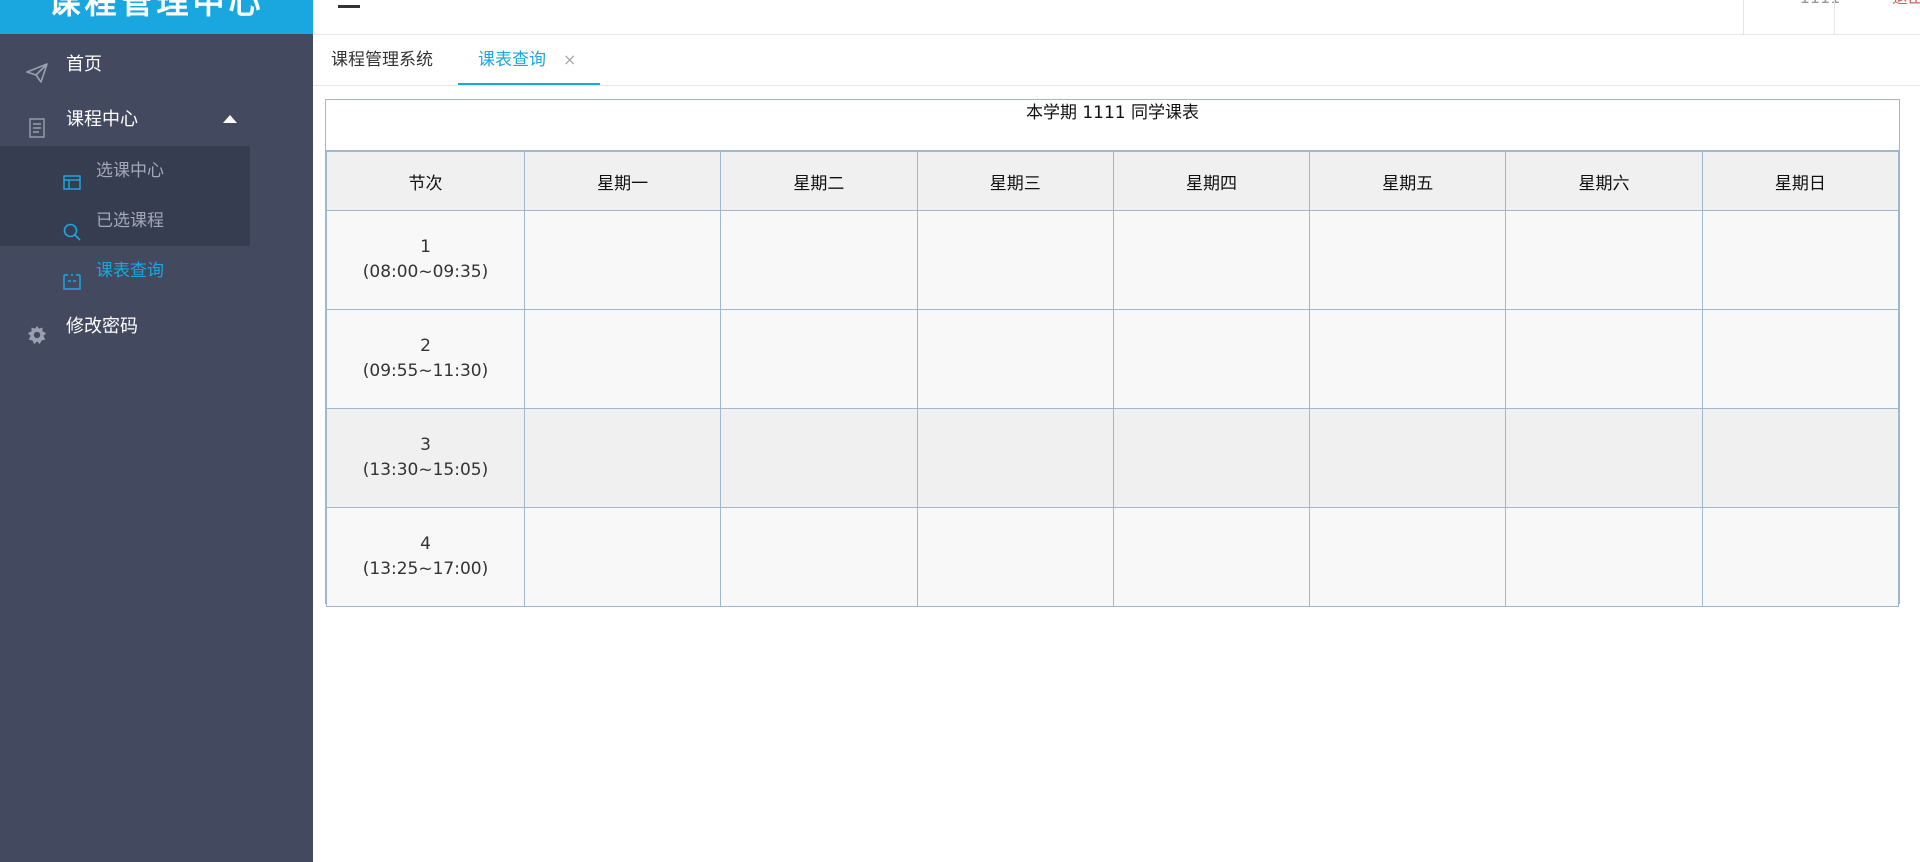  I want to click on tab-course-system: 课程管理系统, so click(382, 60).